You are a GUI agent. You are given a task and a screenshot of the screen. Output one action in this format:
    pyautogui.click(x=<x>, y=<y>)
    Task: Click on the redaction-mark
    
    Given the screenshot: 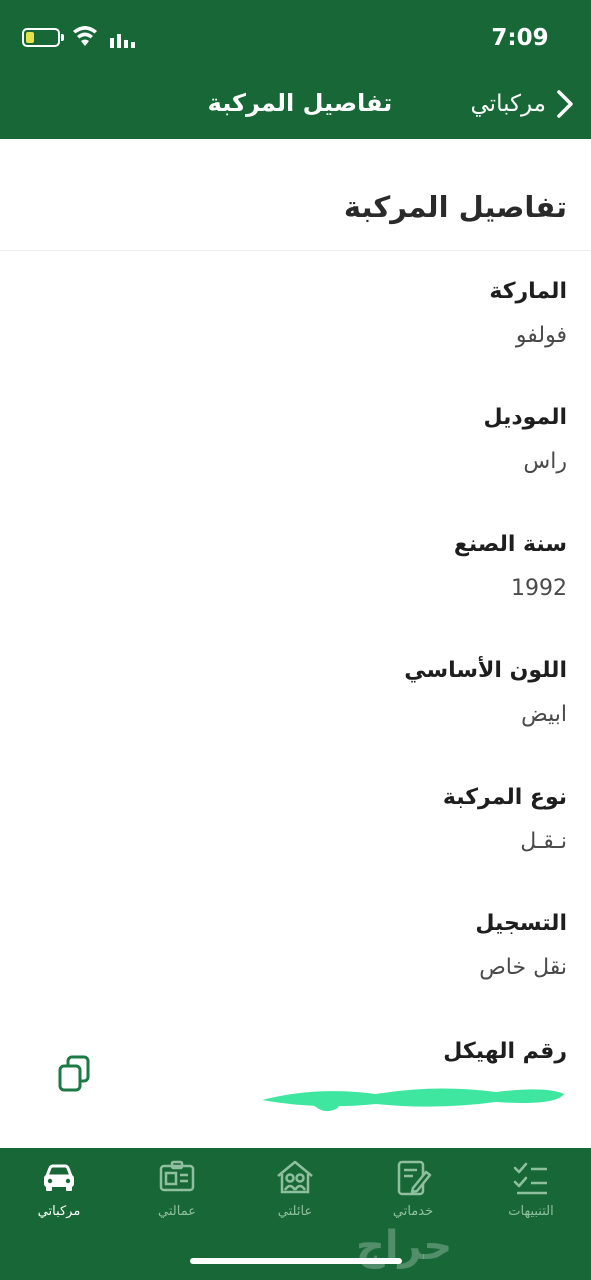 What is the action you would take?
    pyautogui.click(x=413, y=1100)
    